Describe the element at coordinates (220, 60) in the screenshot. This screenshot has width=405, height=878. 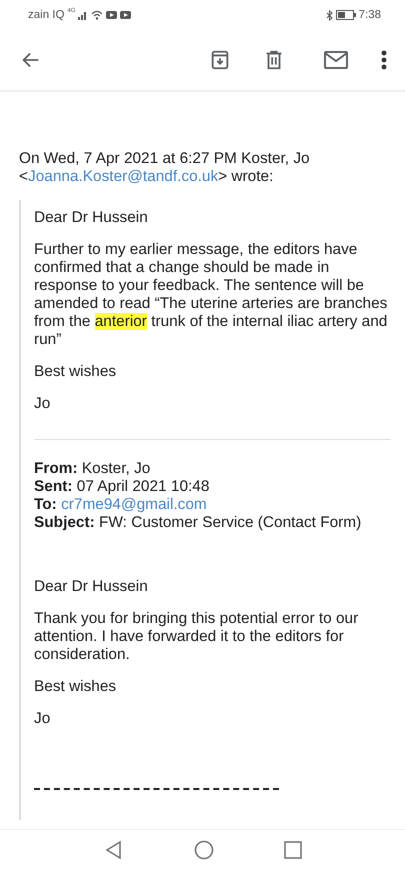
I see `archive-icon` at that location.